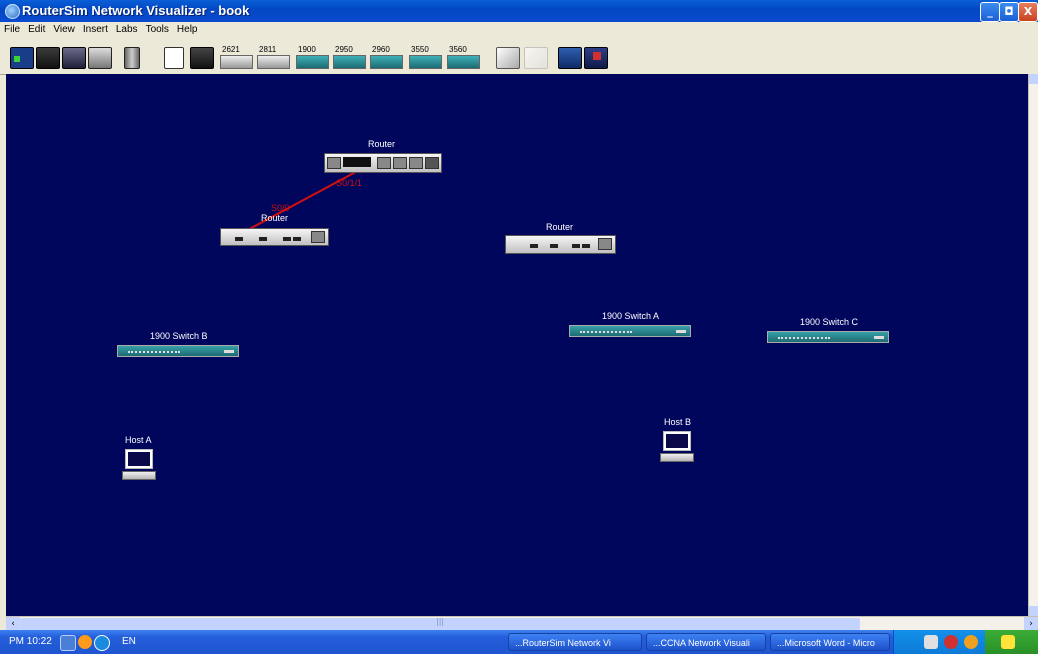  Describe the element at coordinates (202, 58) in the screenshot. I see `workstation-icon` at that location.